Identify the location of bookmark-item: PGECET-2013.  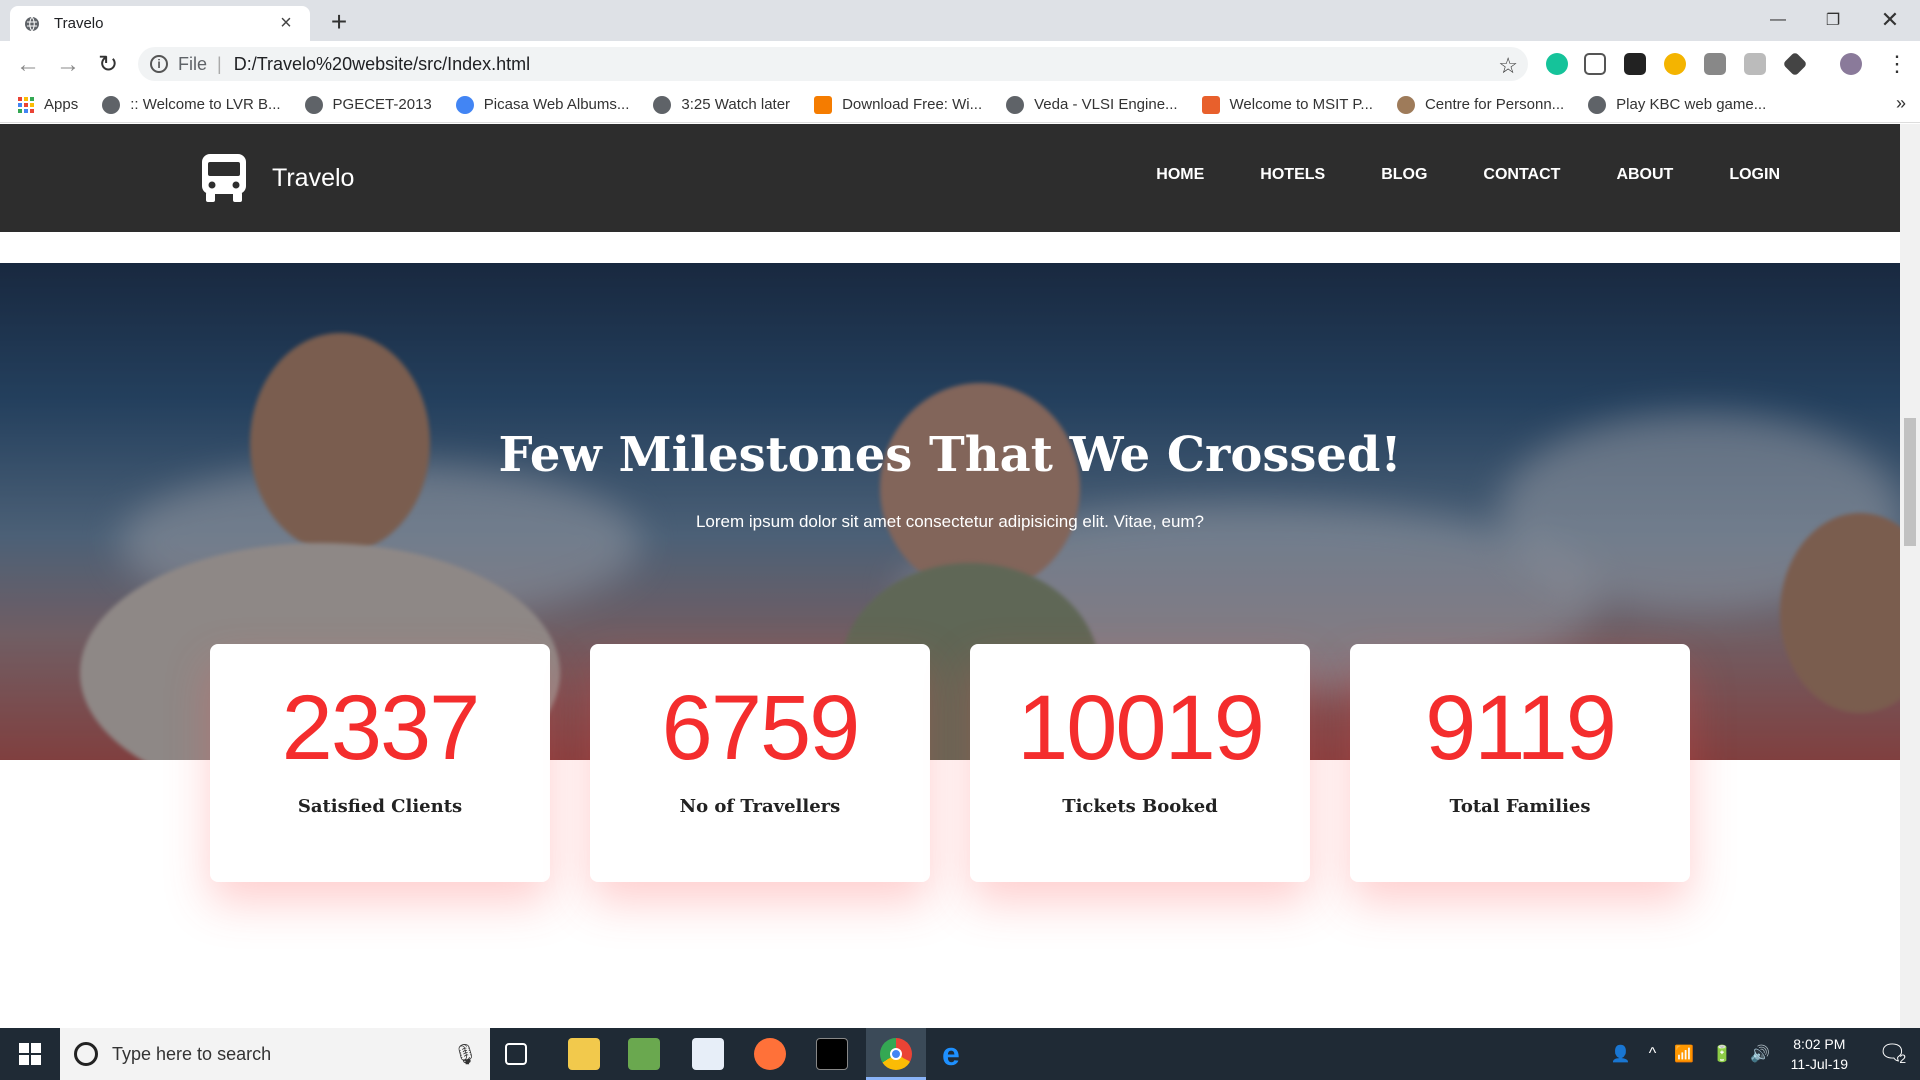
(368, 104).